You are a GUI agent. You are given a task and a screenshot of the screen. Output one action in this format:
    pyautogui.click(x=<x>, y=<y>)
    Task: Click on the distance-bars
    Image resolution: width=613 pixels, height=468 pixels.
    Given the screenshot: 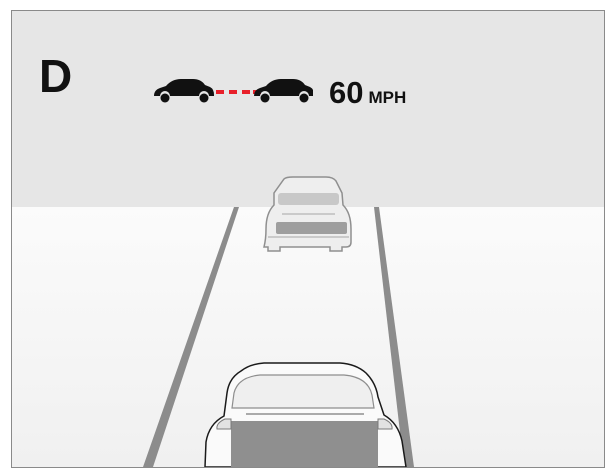 What is the action you would take?
    pyautogui.click(x=238, y=92)
    